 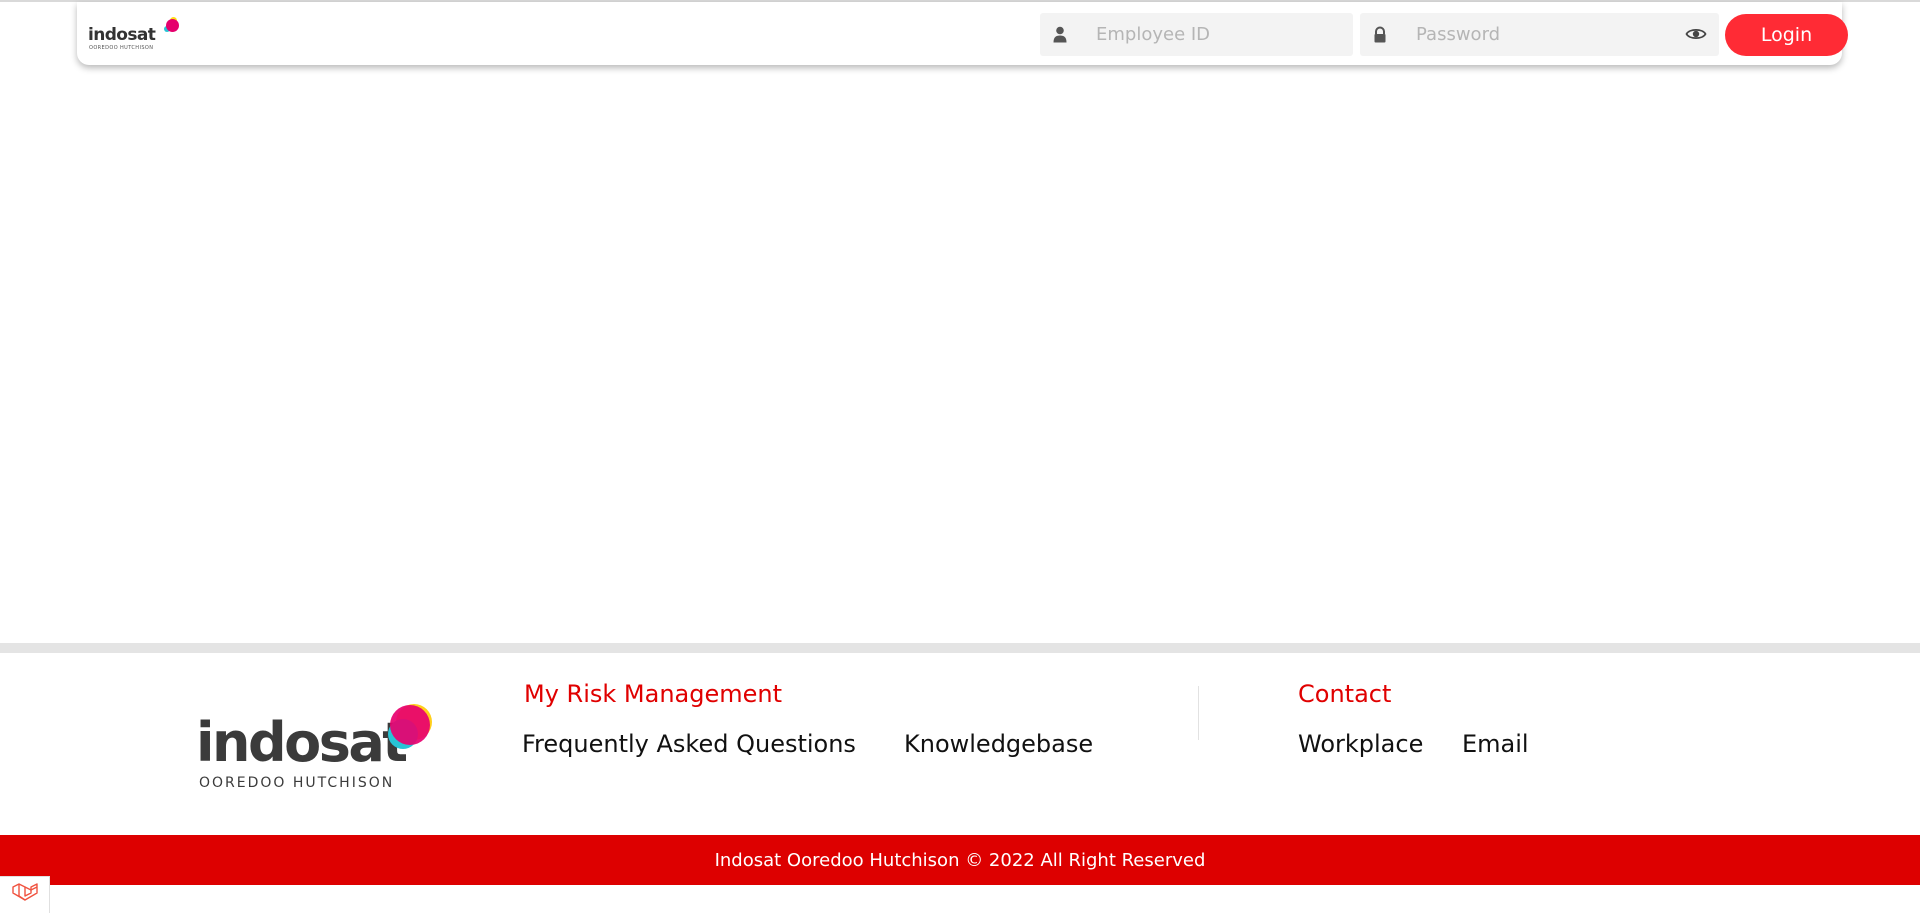 What do you see at coordinates (410, 725) in the screenshot?
I see `logo-pink-circle` at bounding box center [410, 725].